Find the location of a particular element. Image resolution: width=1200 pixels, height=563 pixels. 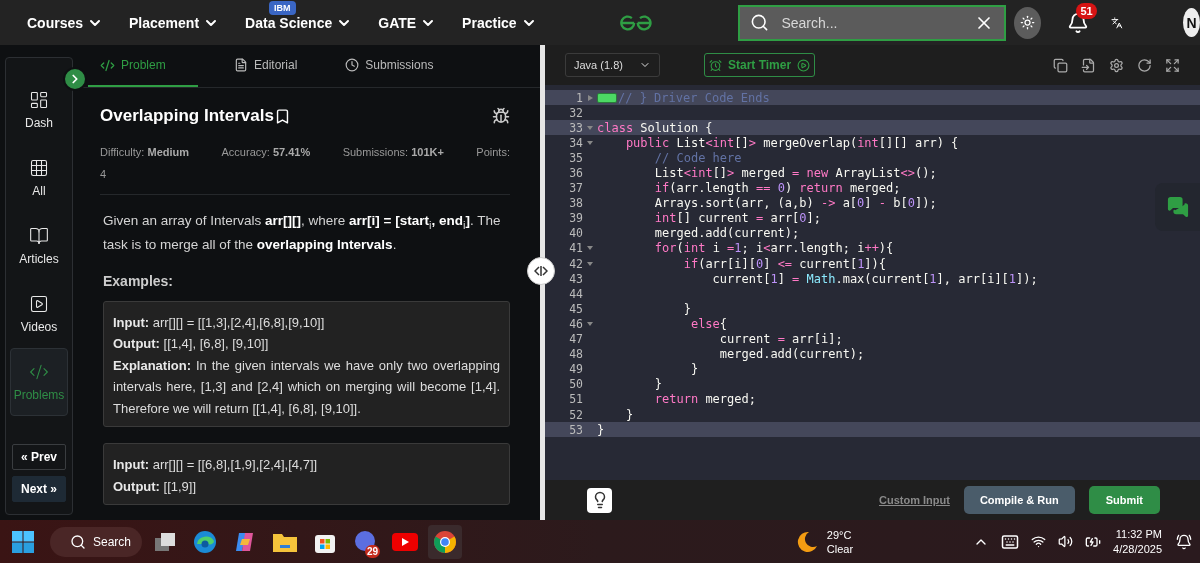

tab: Submissions is located at coordinates (389, 66).